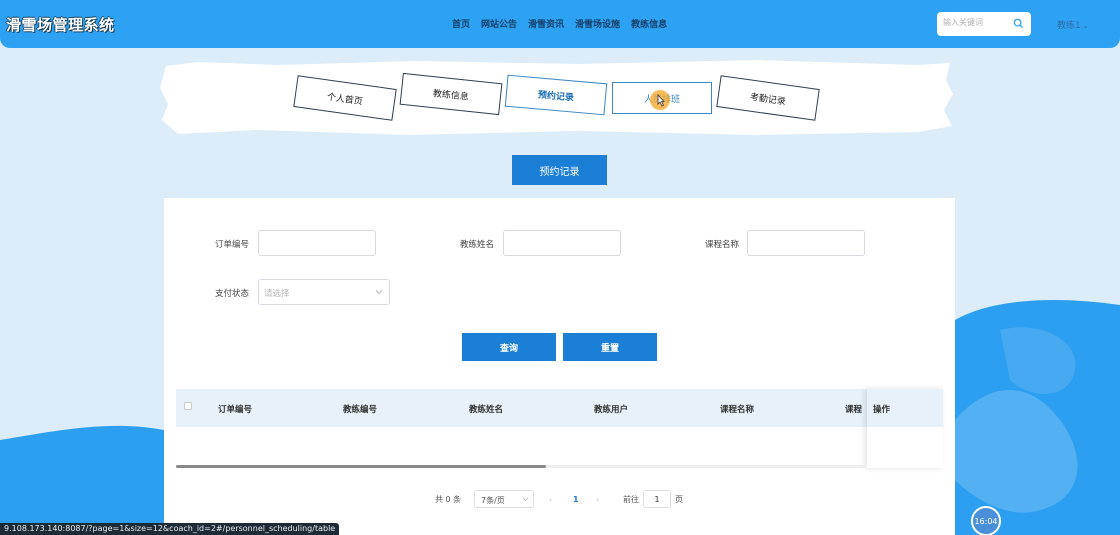 The height and width of the screenshot is (535, 1120). I want to click on page-size-select: 7条/页, so click(504, 499).